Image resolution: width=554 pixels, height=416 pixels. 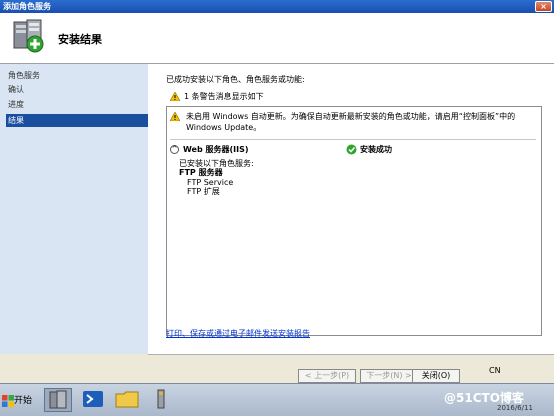 I want to click on window-title: 添加角色服务, so click(x=27, y=6).